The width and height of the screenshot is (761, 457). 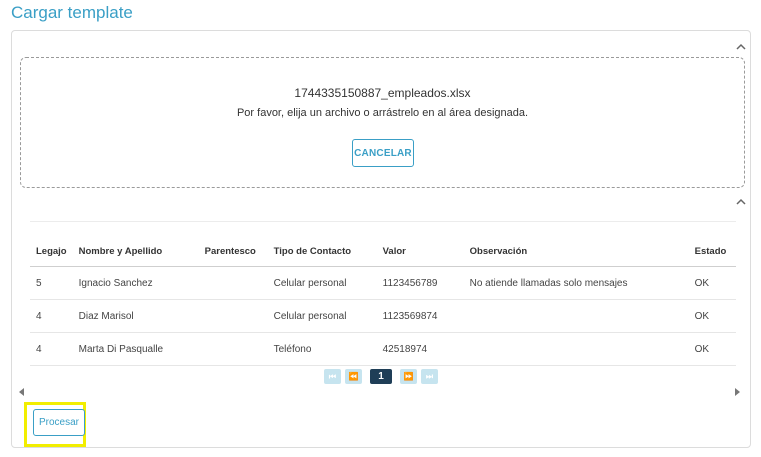 What do you see at coordinates (420, 316) in the screenshot?
I see `cell-valor: 1123569874` at bounding box center [420, 316].